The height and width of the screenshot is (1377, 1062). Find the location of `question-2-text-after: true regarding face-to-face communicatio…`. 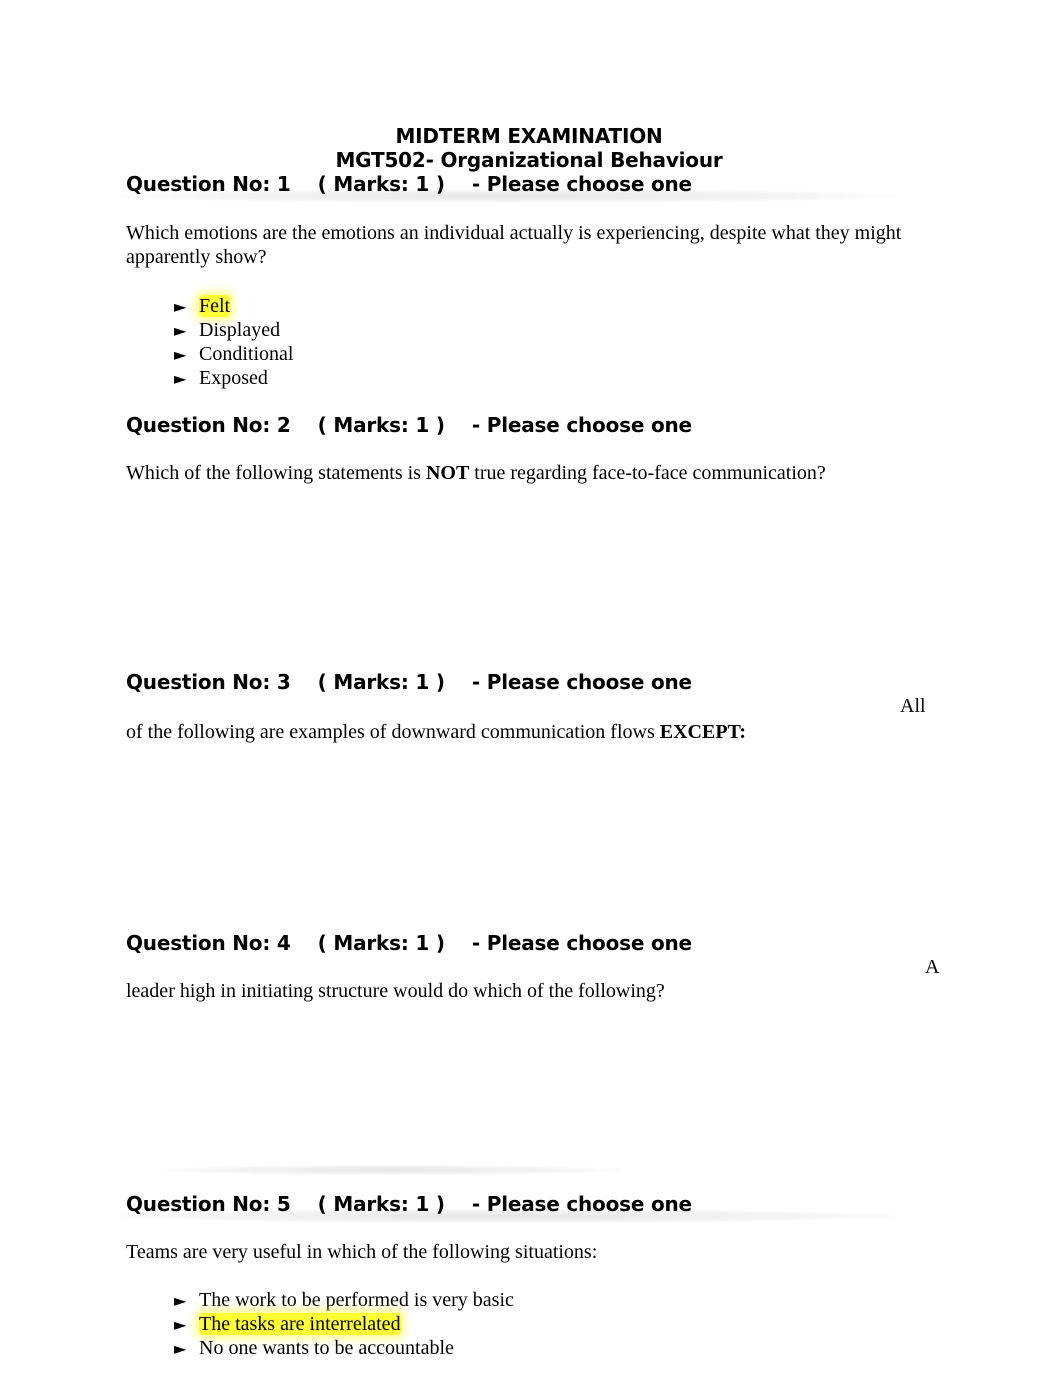

question-2-text-after: true regarding face-to-face communicatio… is located at coordinates (647, 473).